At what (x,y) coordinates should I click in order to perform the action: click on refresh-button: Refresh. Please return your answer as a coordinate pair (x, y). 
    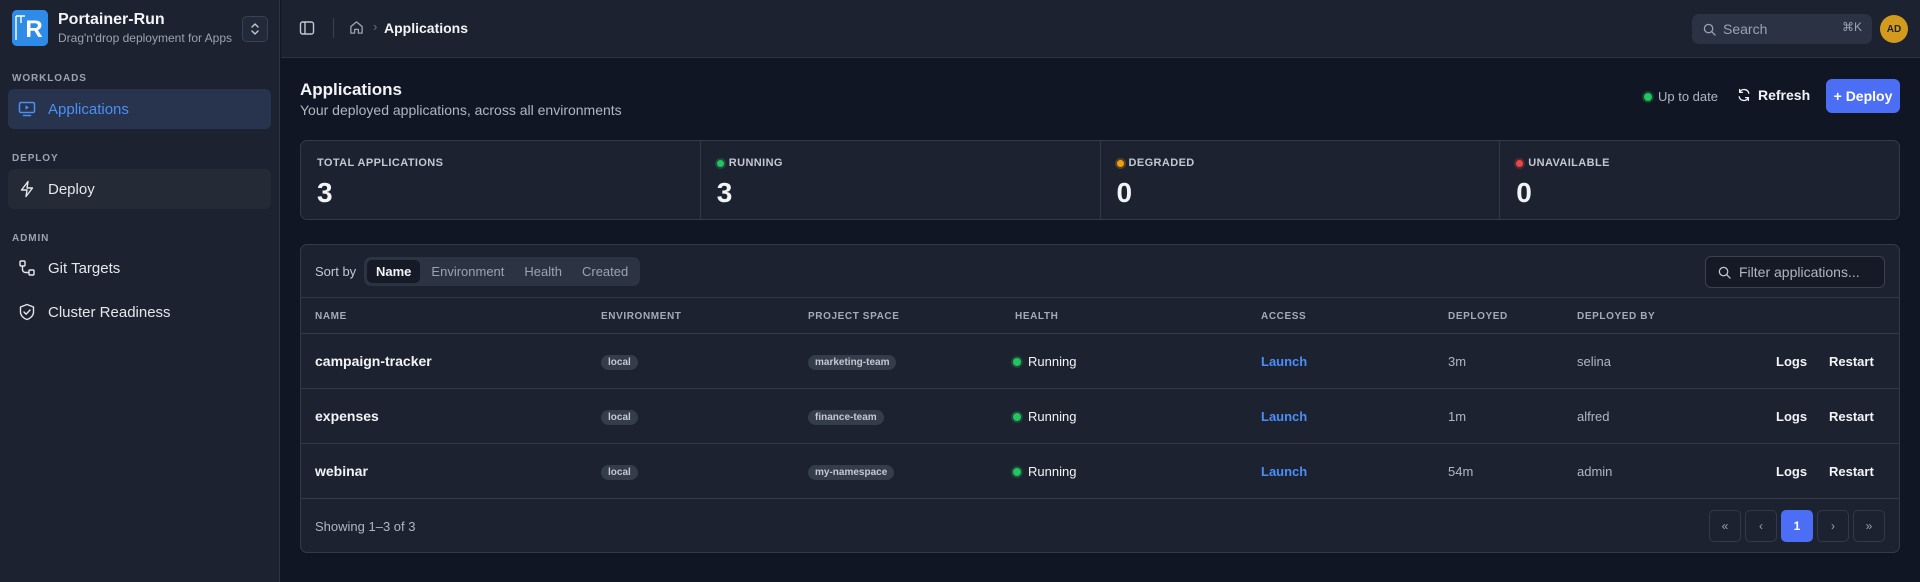
    Looking at the image, I should click on (1773, 95).